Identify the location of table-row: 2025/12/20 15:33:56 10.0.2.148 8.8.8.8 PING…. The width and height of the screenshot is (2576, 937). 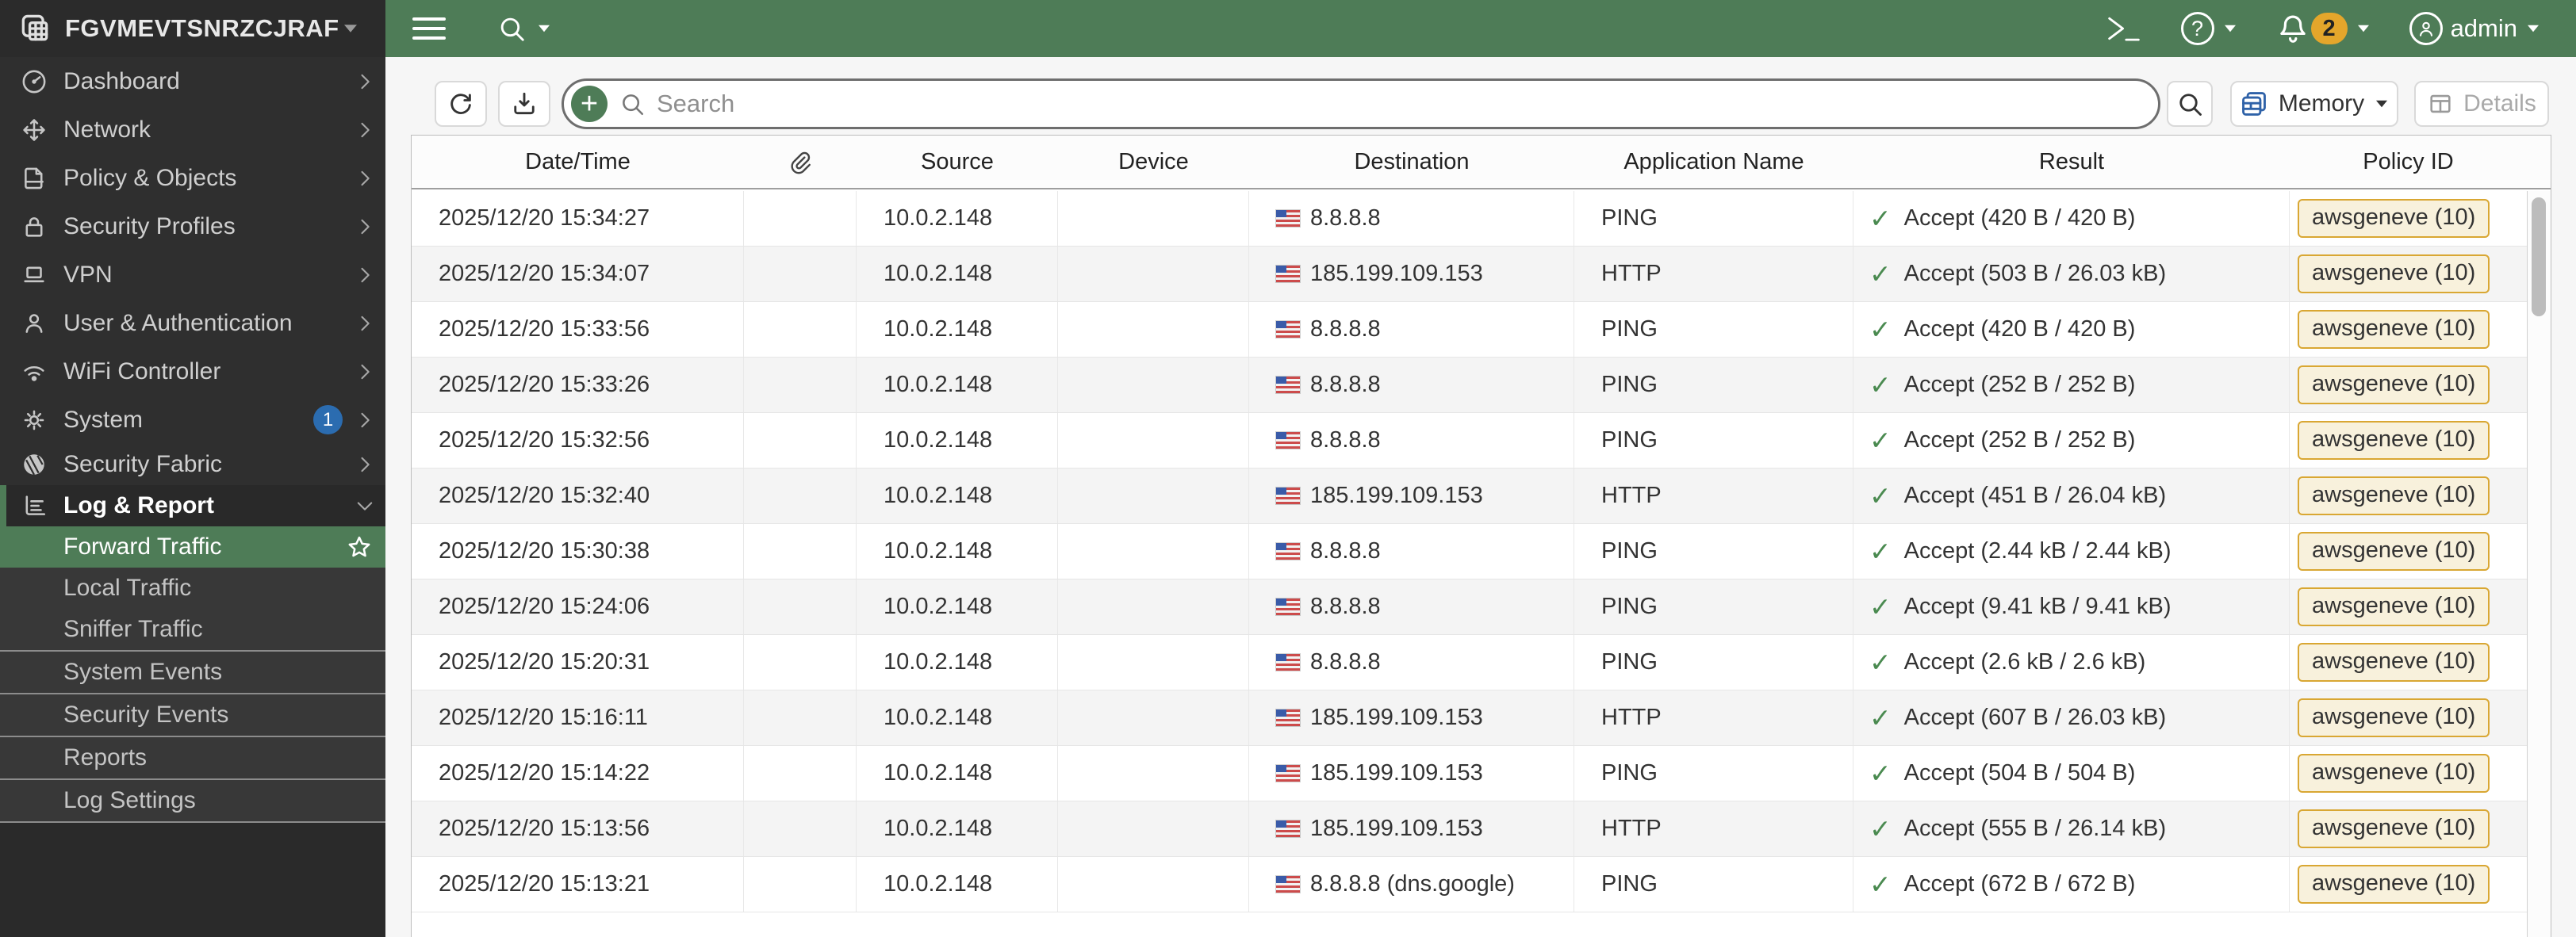
(1469, 330).